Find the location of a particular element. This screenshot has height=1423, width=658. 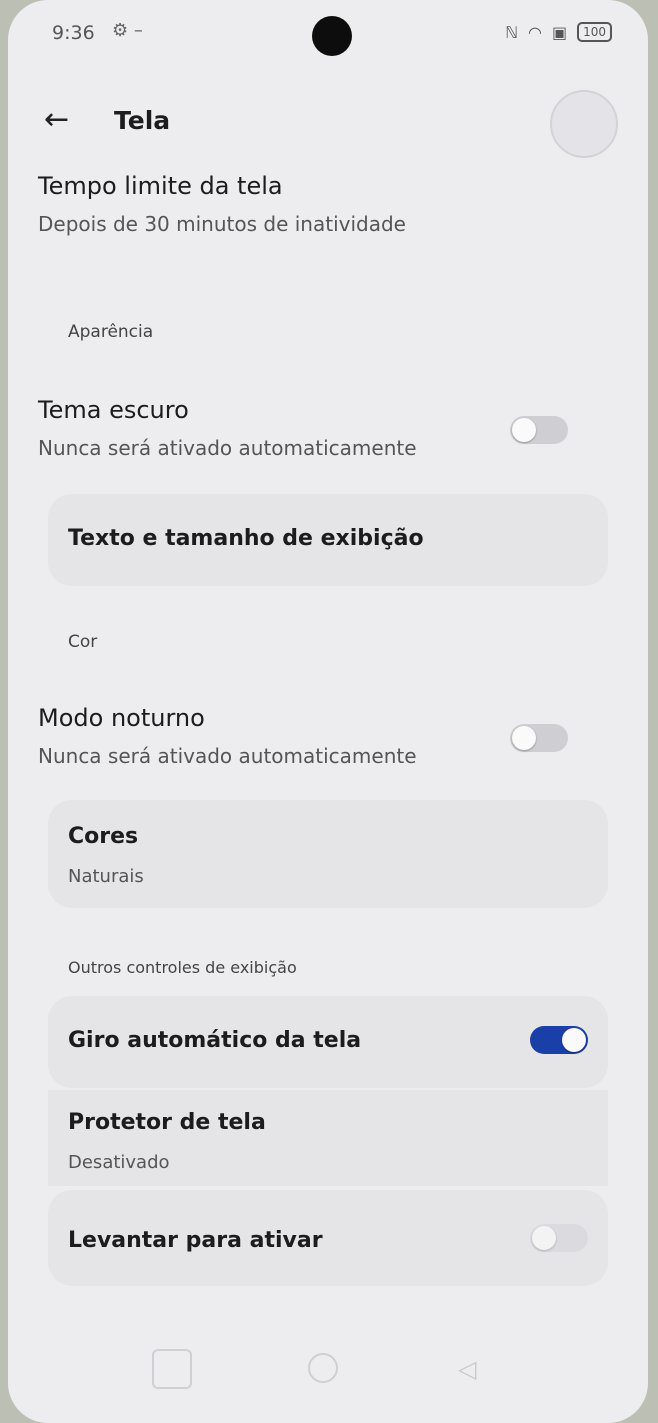

auto-rotate-card: Giro automático da tela is located at coordinates (328, 1042).